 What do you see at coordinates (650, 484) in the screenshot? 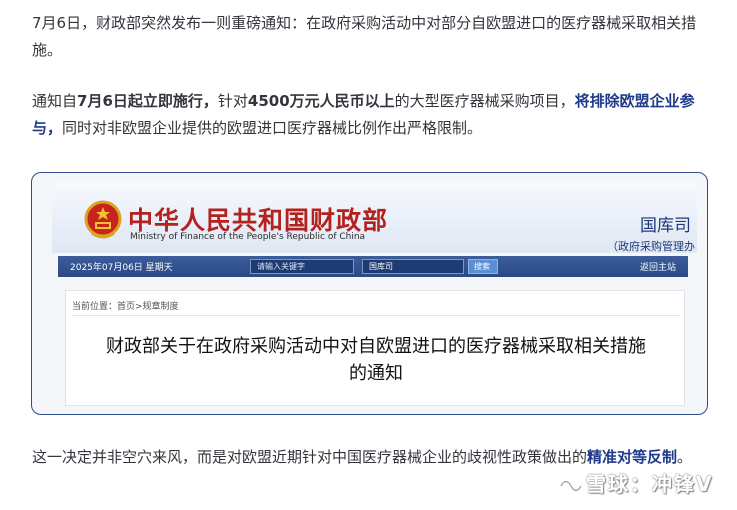
I see `watermark-text: 雪球：冲锋V` at bounding box center [650, 484].